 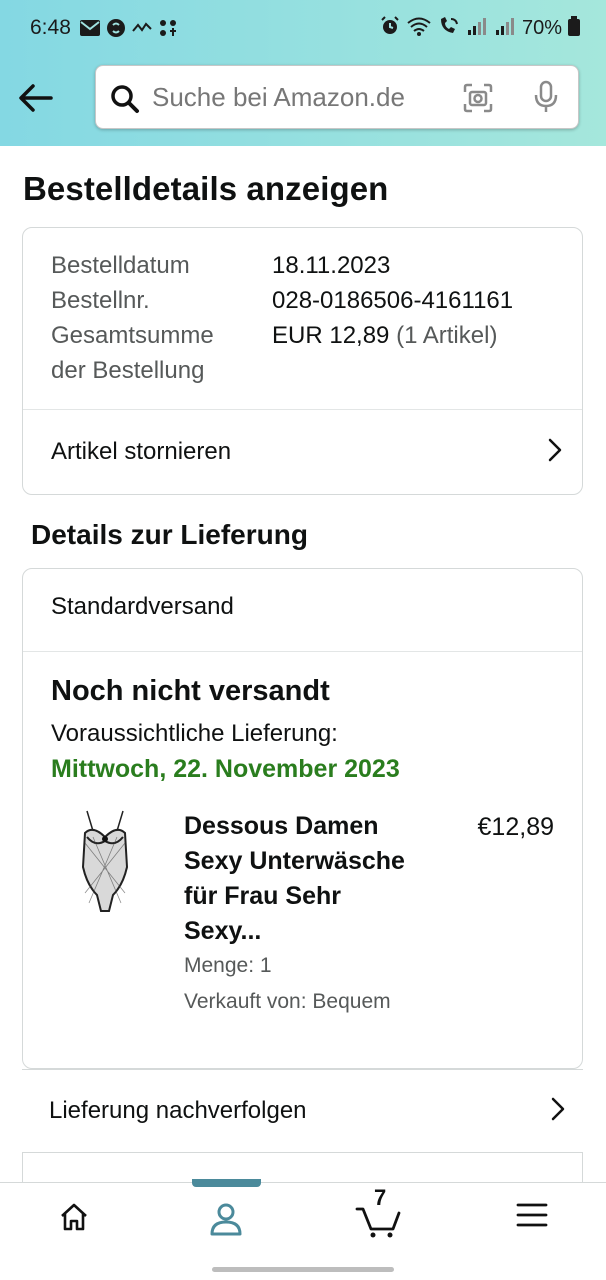 What do you see at coordinates (546, 99) in the screenshot?
I see `microphone-icon` at bounding box center [546, 99].